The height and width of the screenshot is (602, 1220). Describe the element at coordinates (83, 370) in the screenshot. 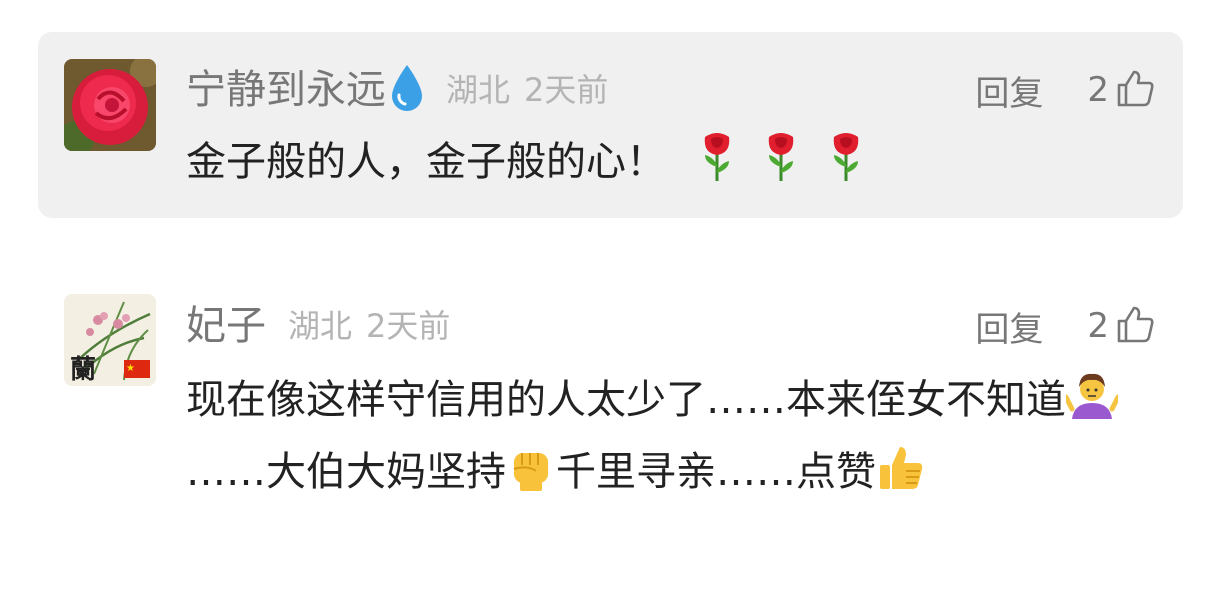

I see `svg-text: 蘭` at that location.